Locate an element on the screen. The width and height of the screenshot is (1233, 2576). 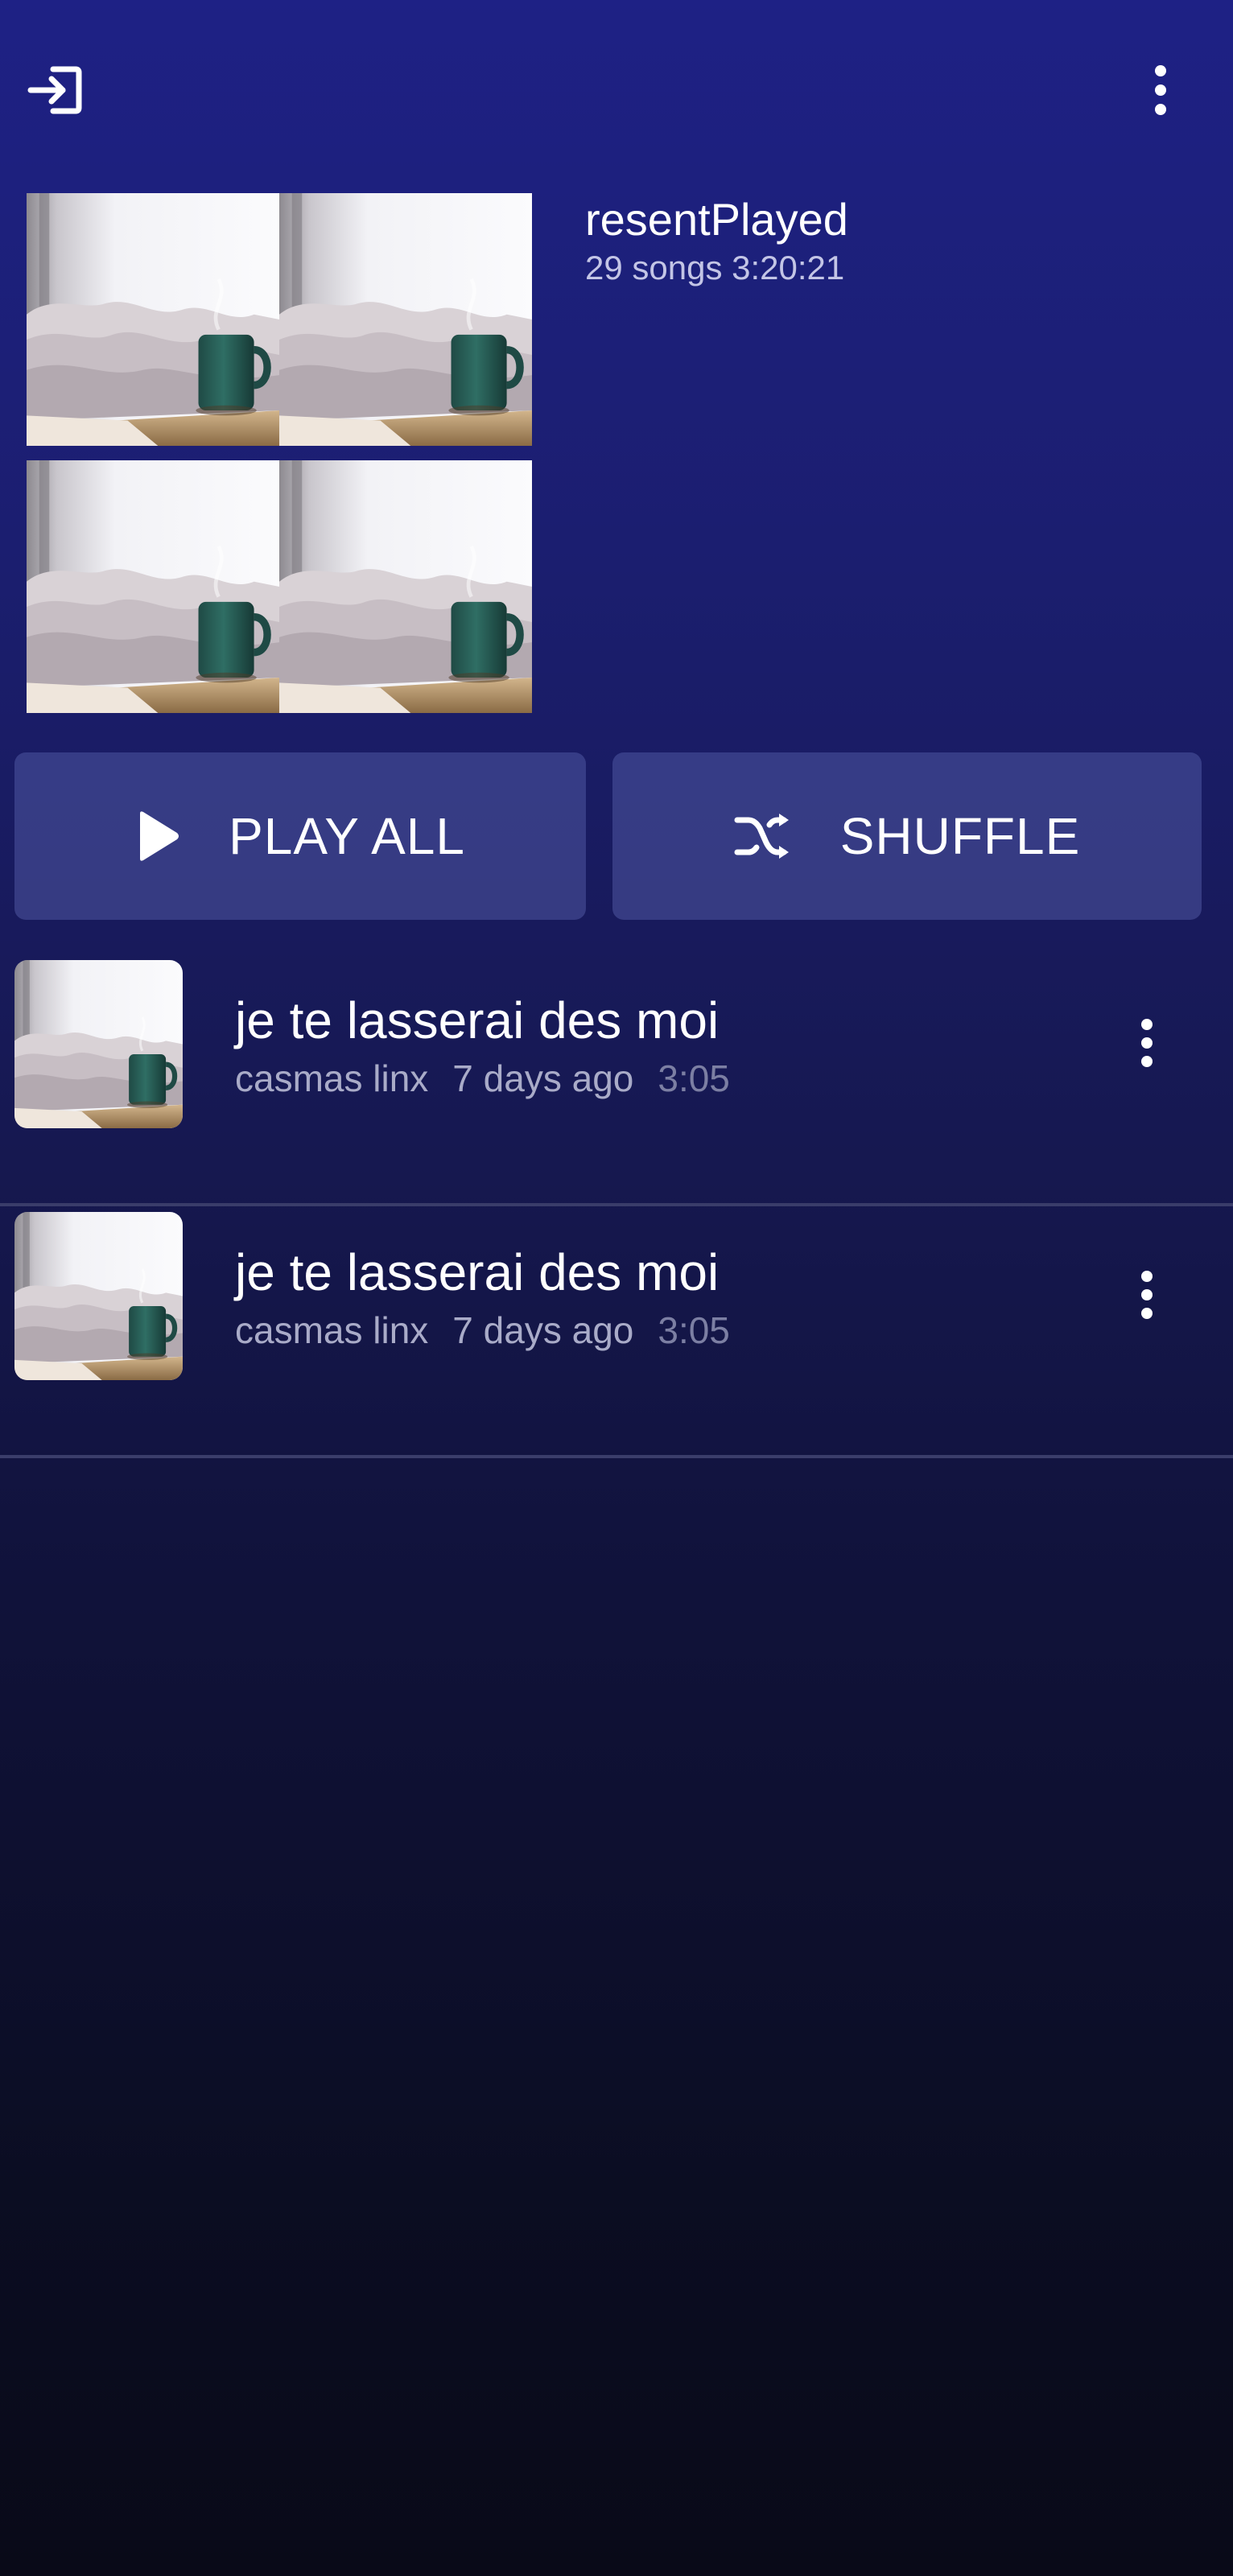
top-bar is located at coordinates (617, 86).